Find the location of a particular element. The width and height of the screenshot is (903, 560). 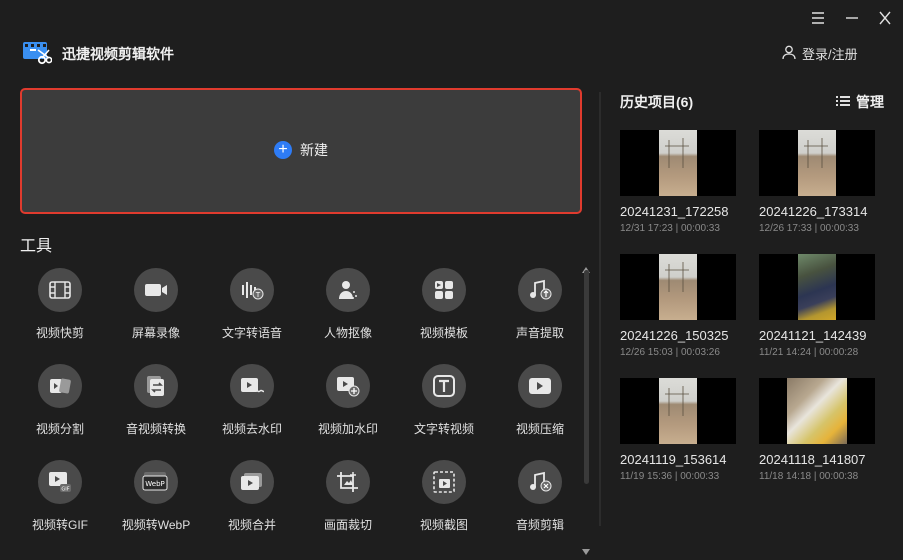

webp-icon: WebP is located at coordinates (156, 482).